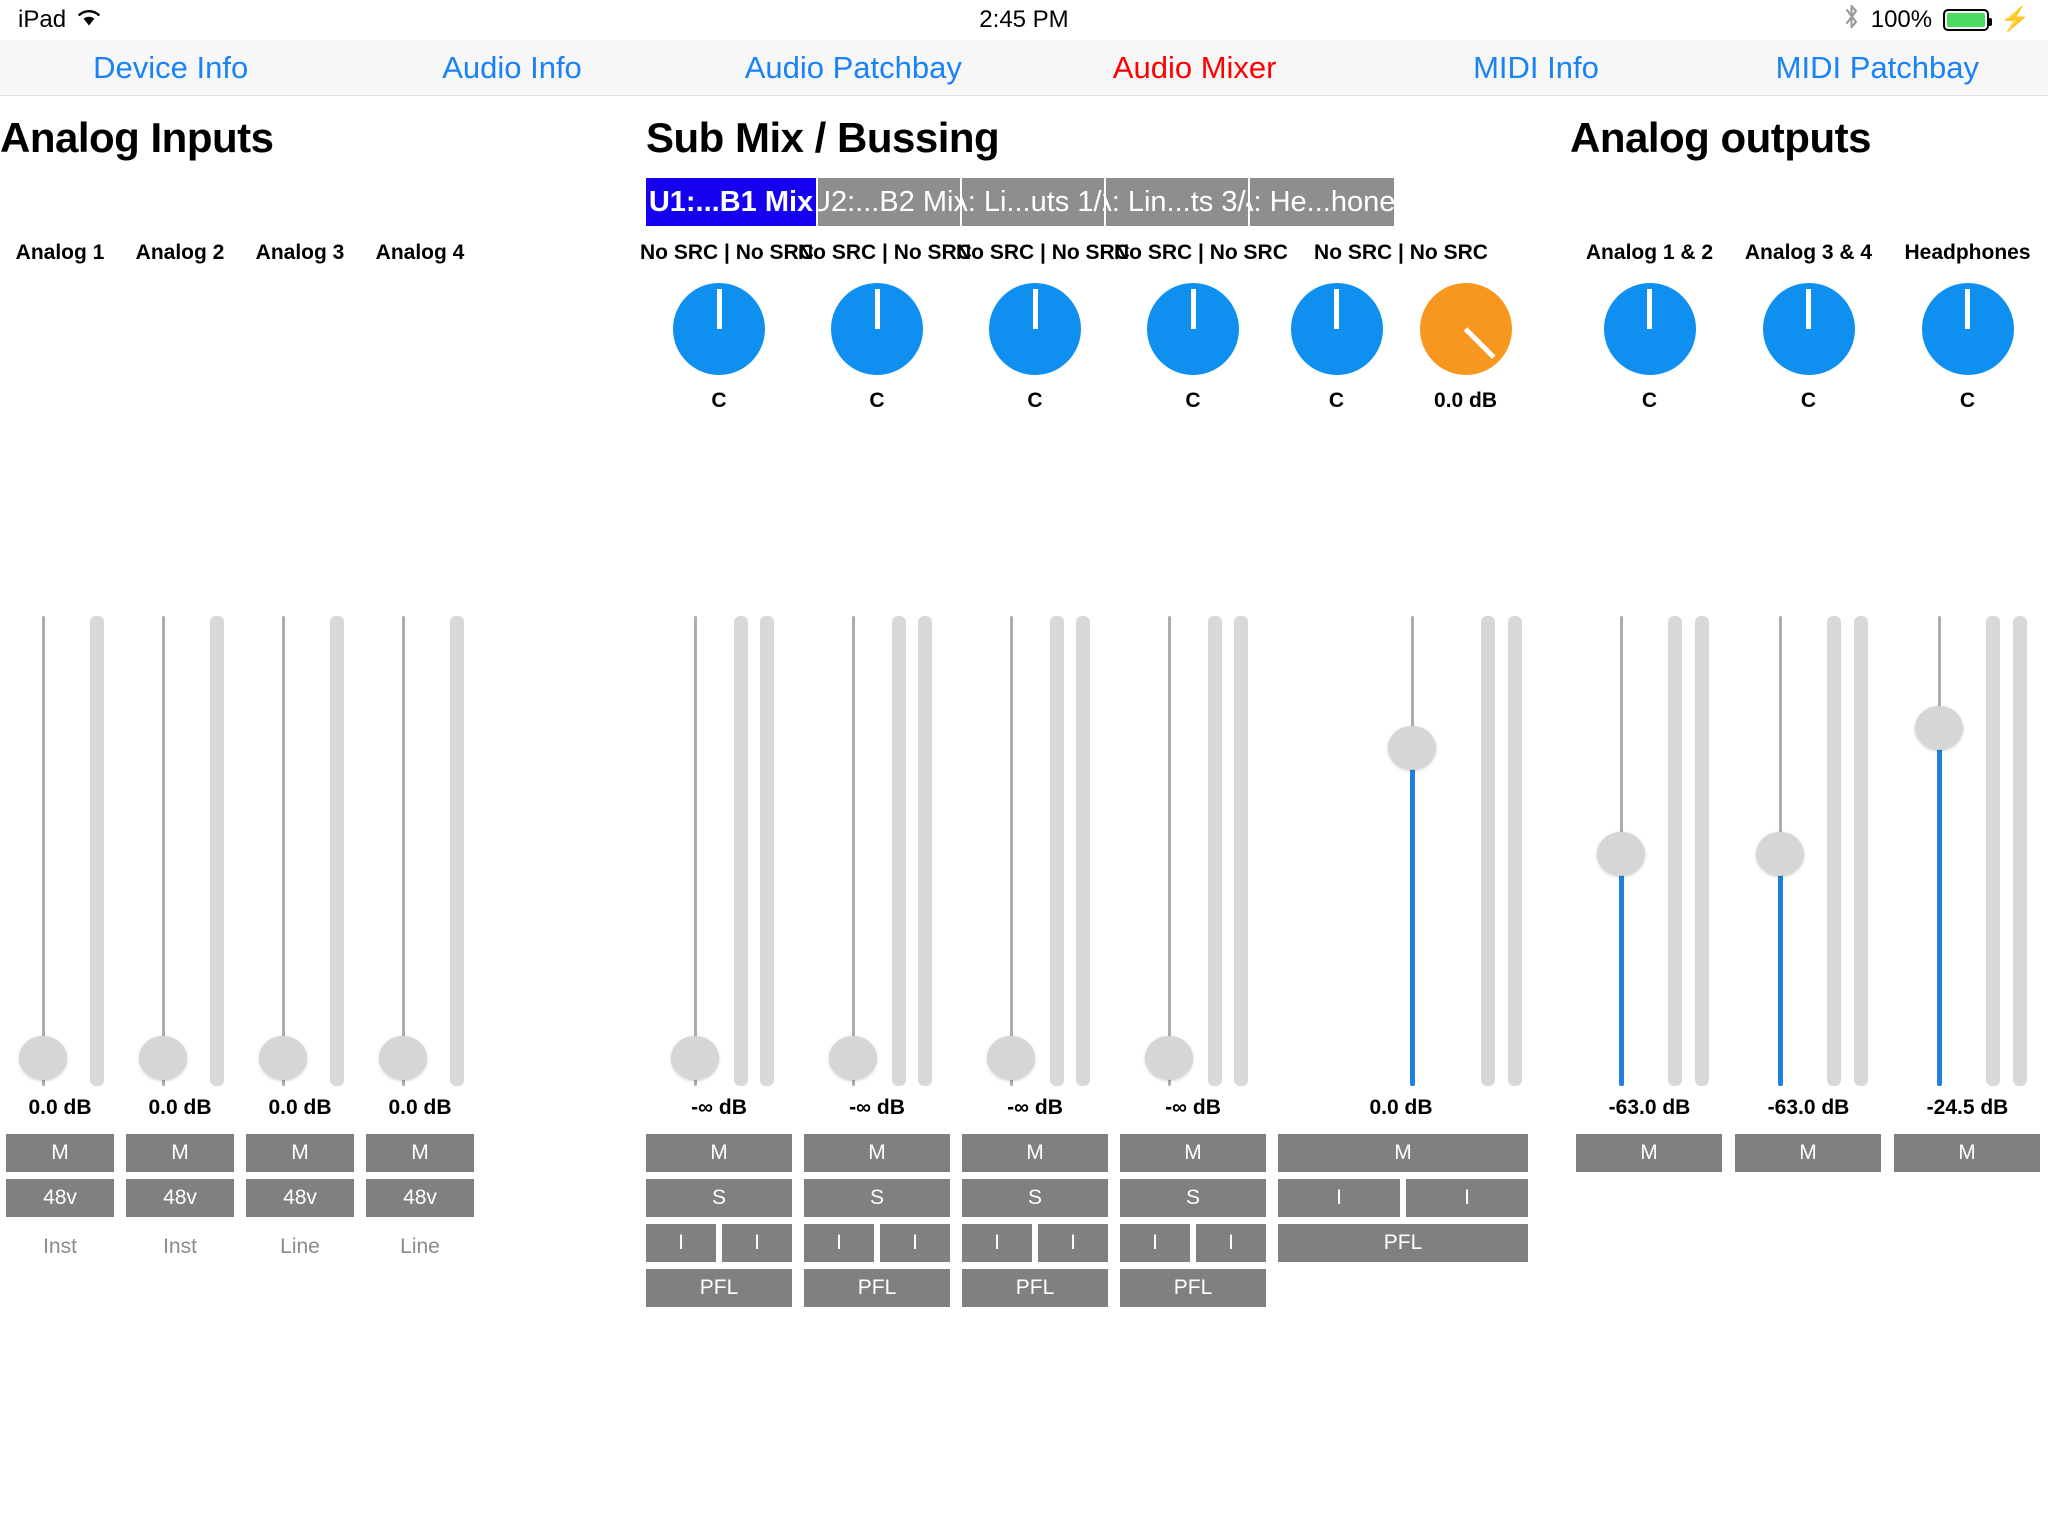  Describe the element at coordinates (1808, 890) in the screenshot. I see `output-strip-2: -63.0 dB M` at that location.